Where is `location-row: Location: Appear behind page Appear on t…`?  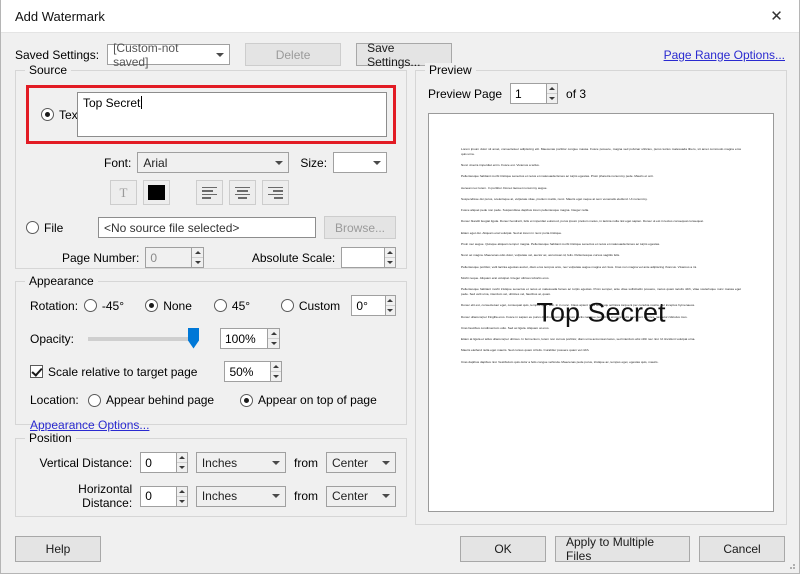 location-row: Location: Appear behind page Appear on t… is located at coordinates (213, 400).